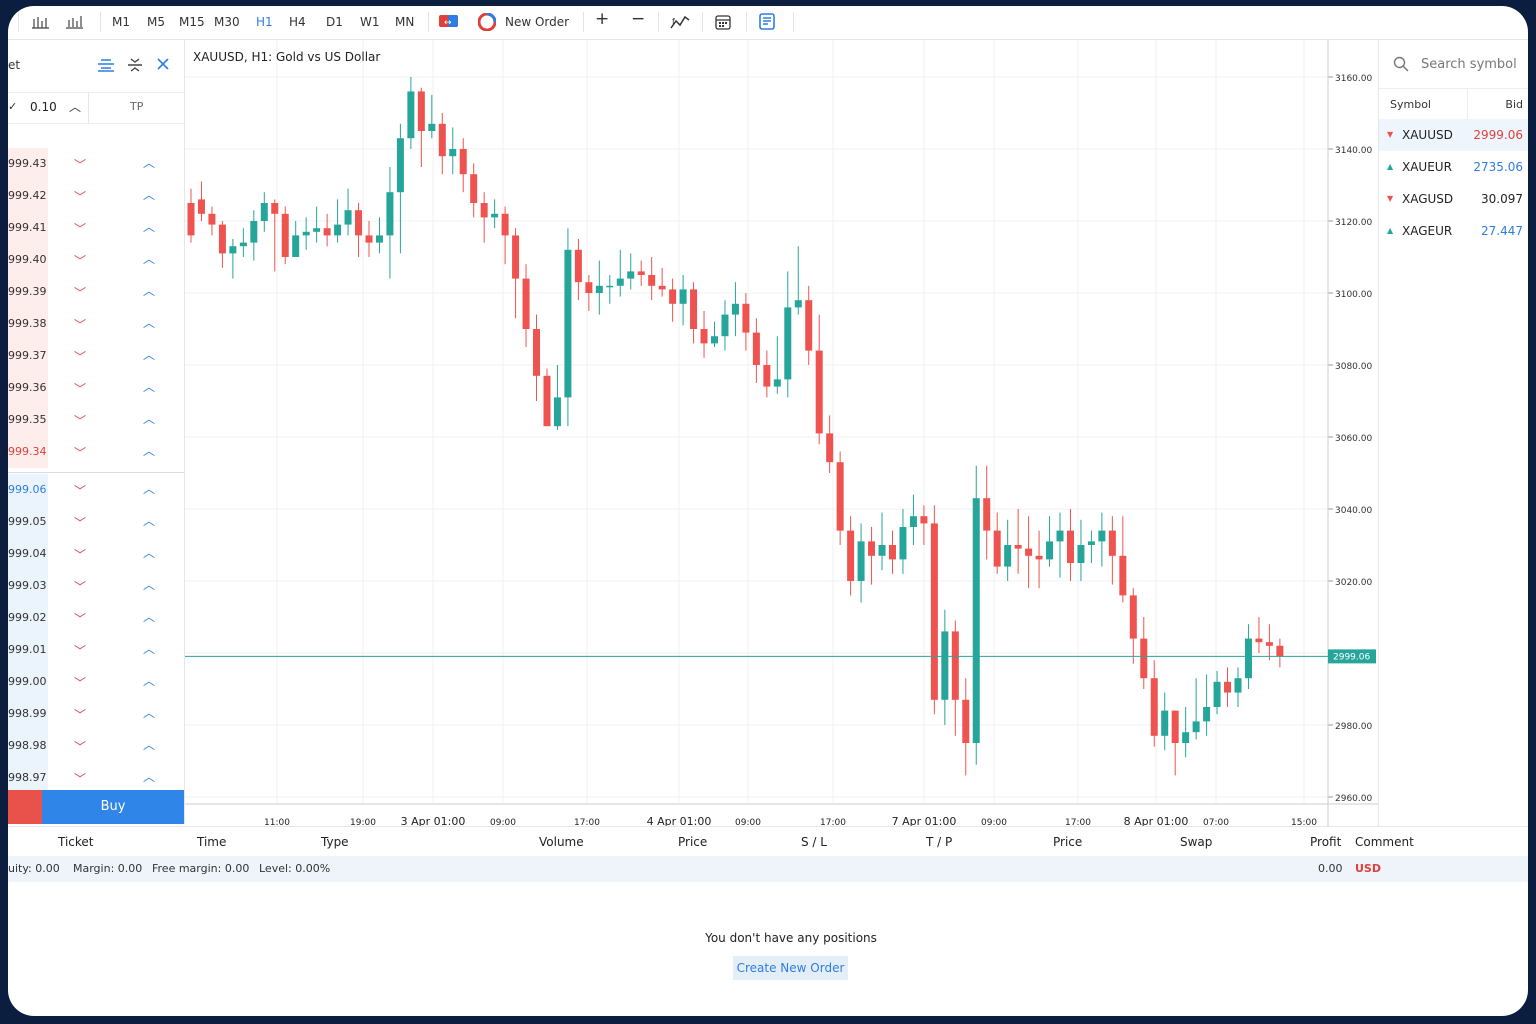 This screenshot has height=1024, width=1536. I want to click on bid-row: 999.06 ﹀ ︿, so click(96, 490).